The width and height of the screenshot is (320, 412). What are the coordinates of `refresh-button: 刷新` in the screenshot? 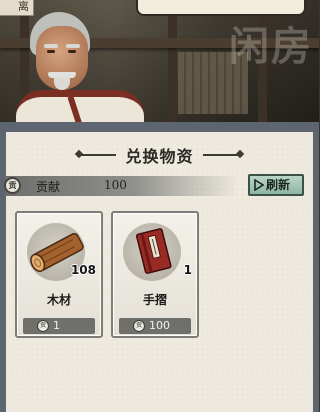 It's located at (276, 185).